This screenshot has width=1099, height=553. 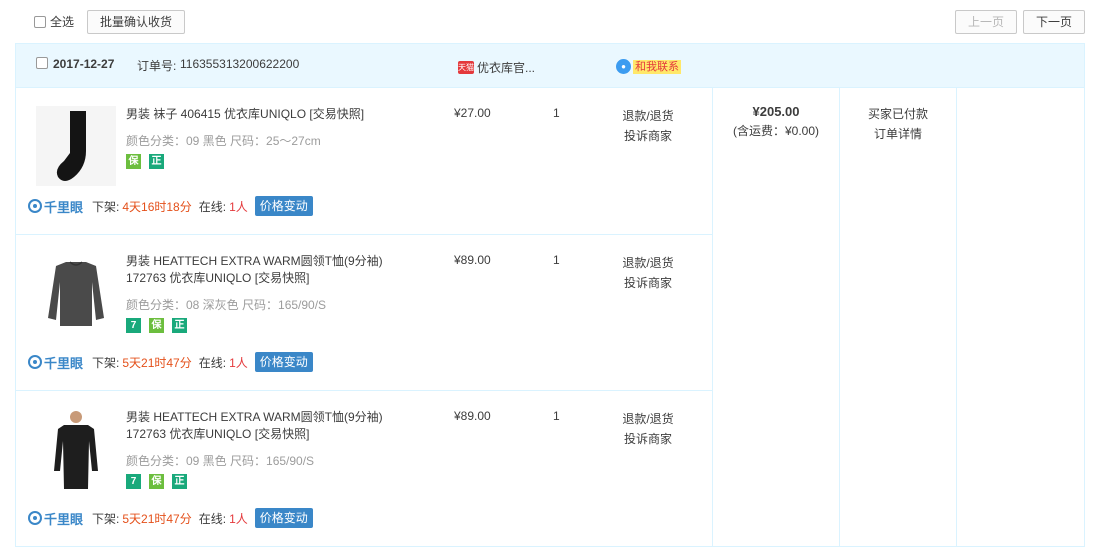 What do you see at coordinates (220, 461) in the screenshot?
I see `product-attributes: 颜色分类：09 黑色 尺码：165/90/S` at bounding box center [220, 461].